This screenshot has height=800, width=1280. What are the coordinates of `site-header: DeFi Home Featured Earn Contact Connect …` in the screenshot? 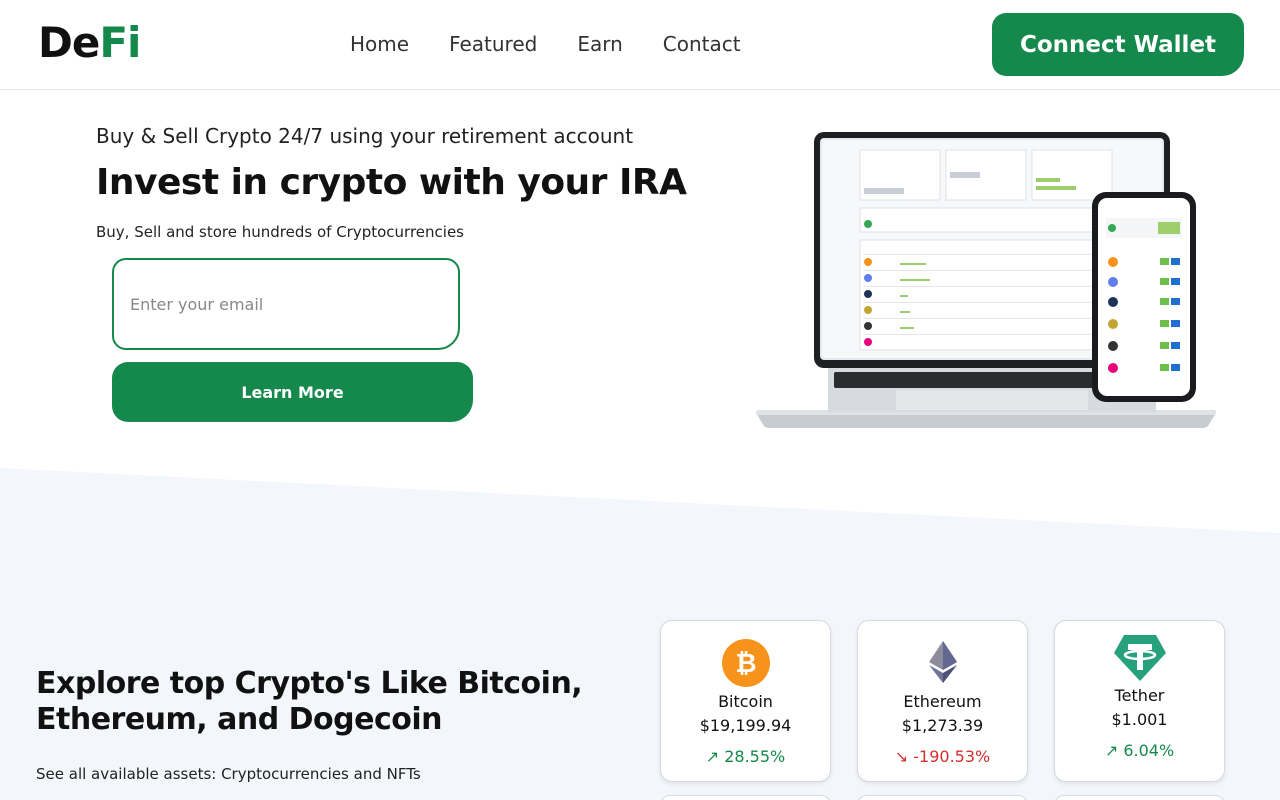 It's located at (640, 45).